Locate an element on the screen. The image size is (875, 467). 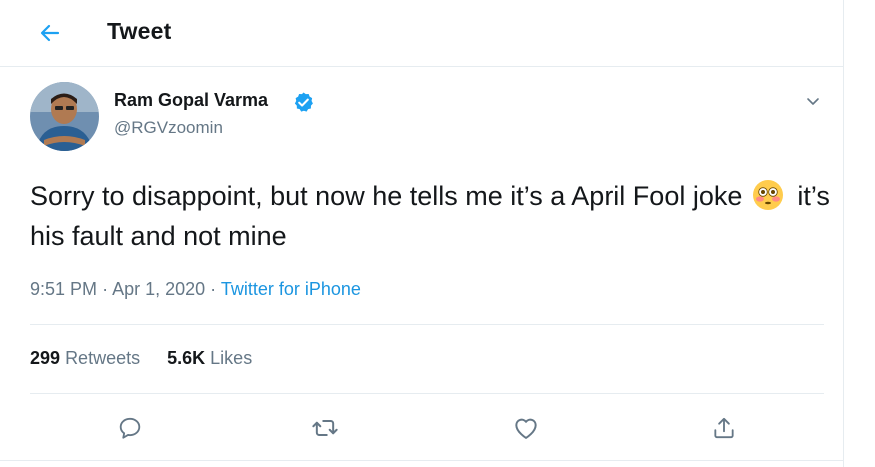
avatar-image is located at coordinates (64, 116).